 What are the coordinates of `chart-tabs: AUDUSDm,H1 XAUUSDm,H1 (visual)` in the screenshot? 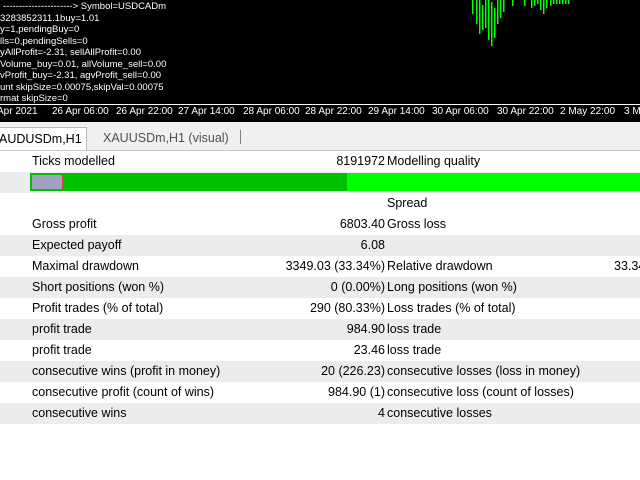 It's located at (320, 136).